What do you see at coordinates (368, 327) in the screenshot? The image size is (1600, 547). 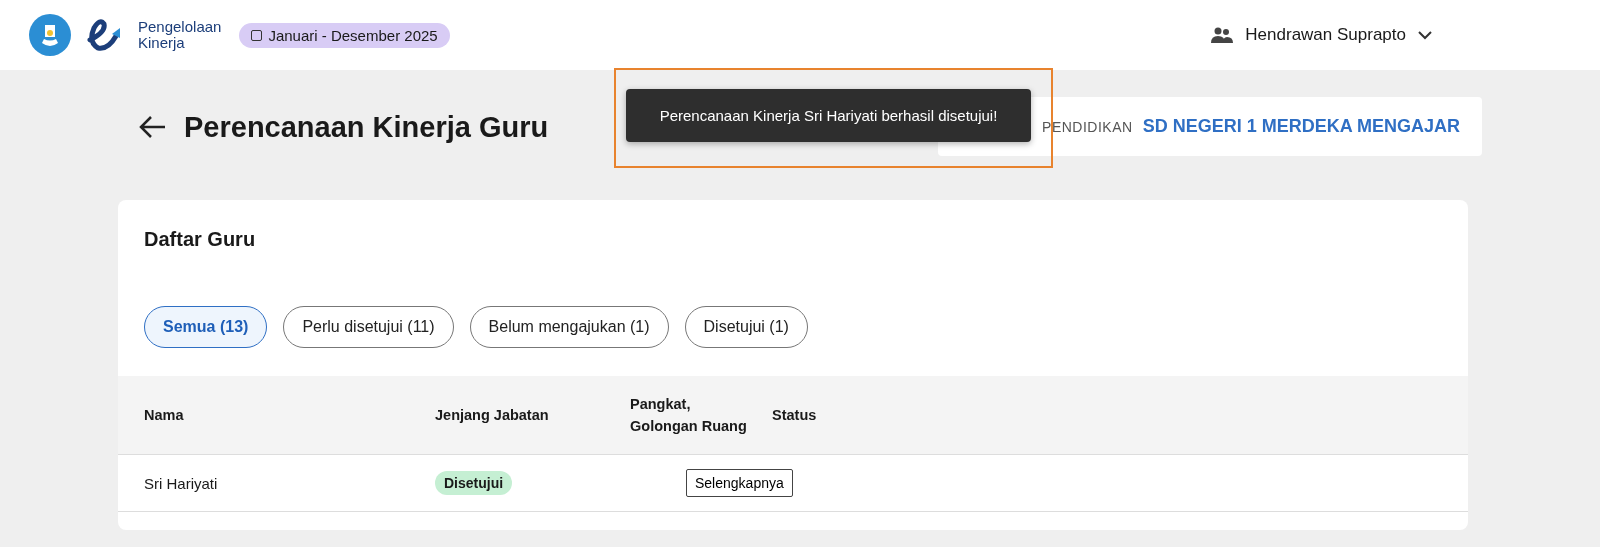 I see `filter-chip: Perlu disetujui (11)` at bounding box center [368, 327].